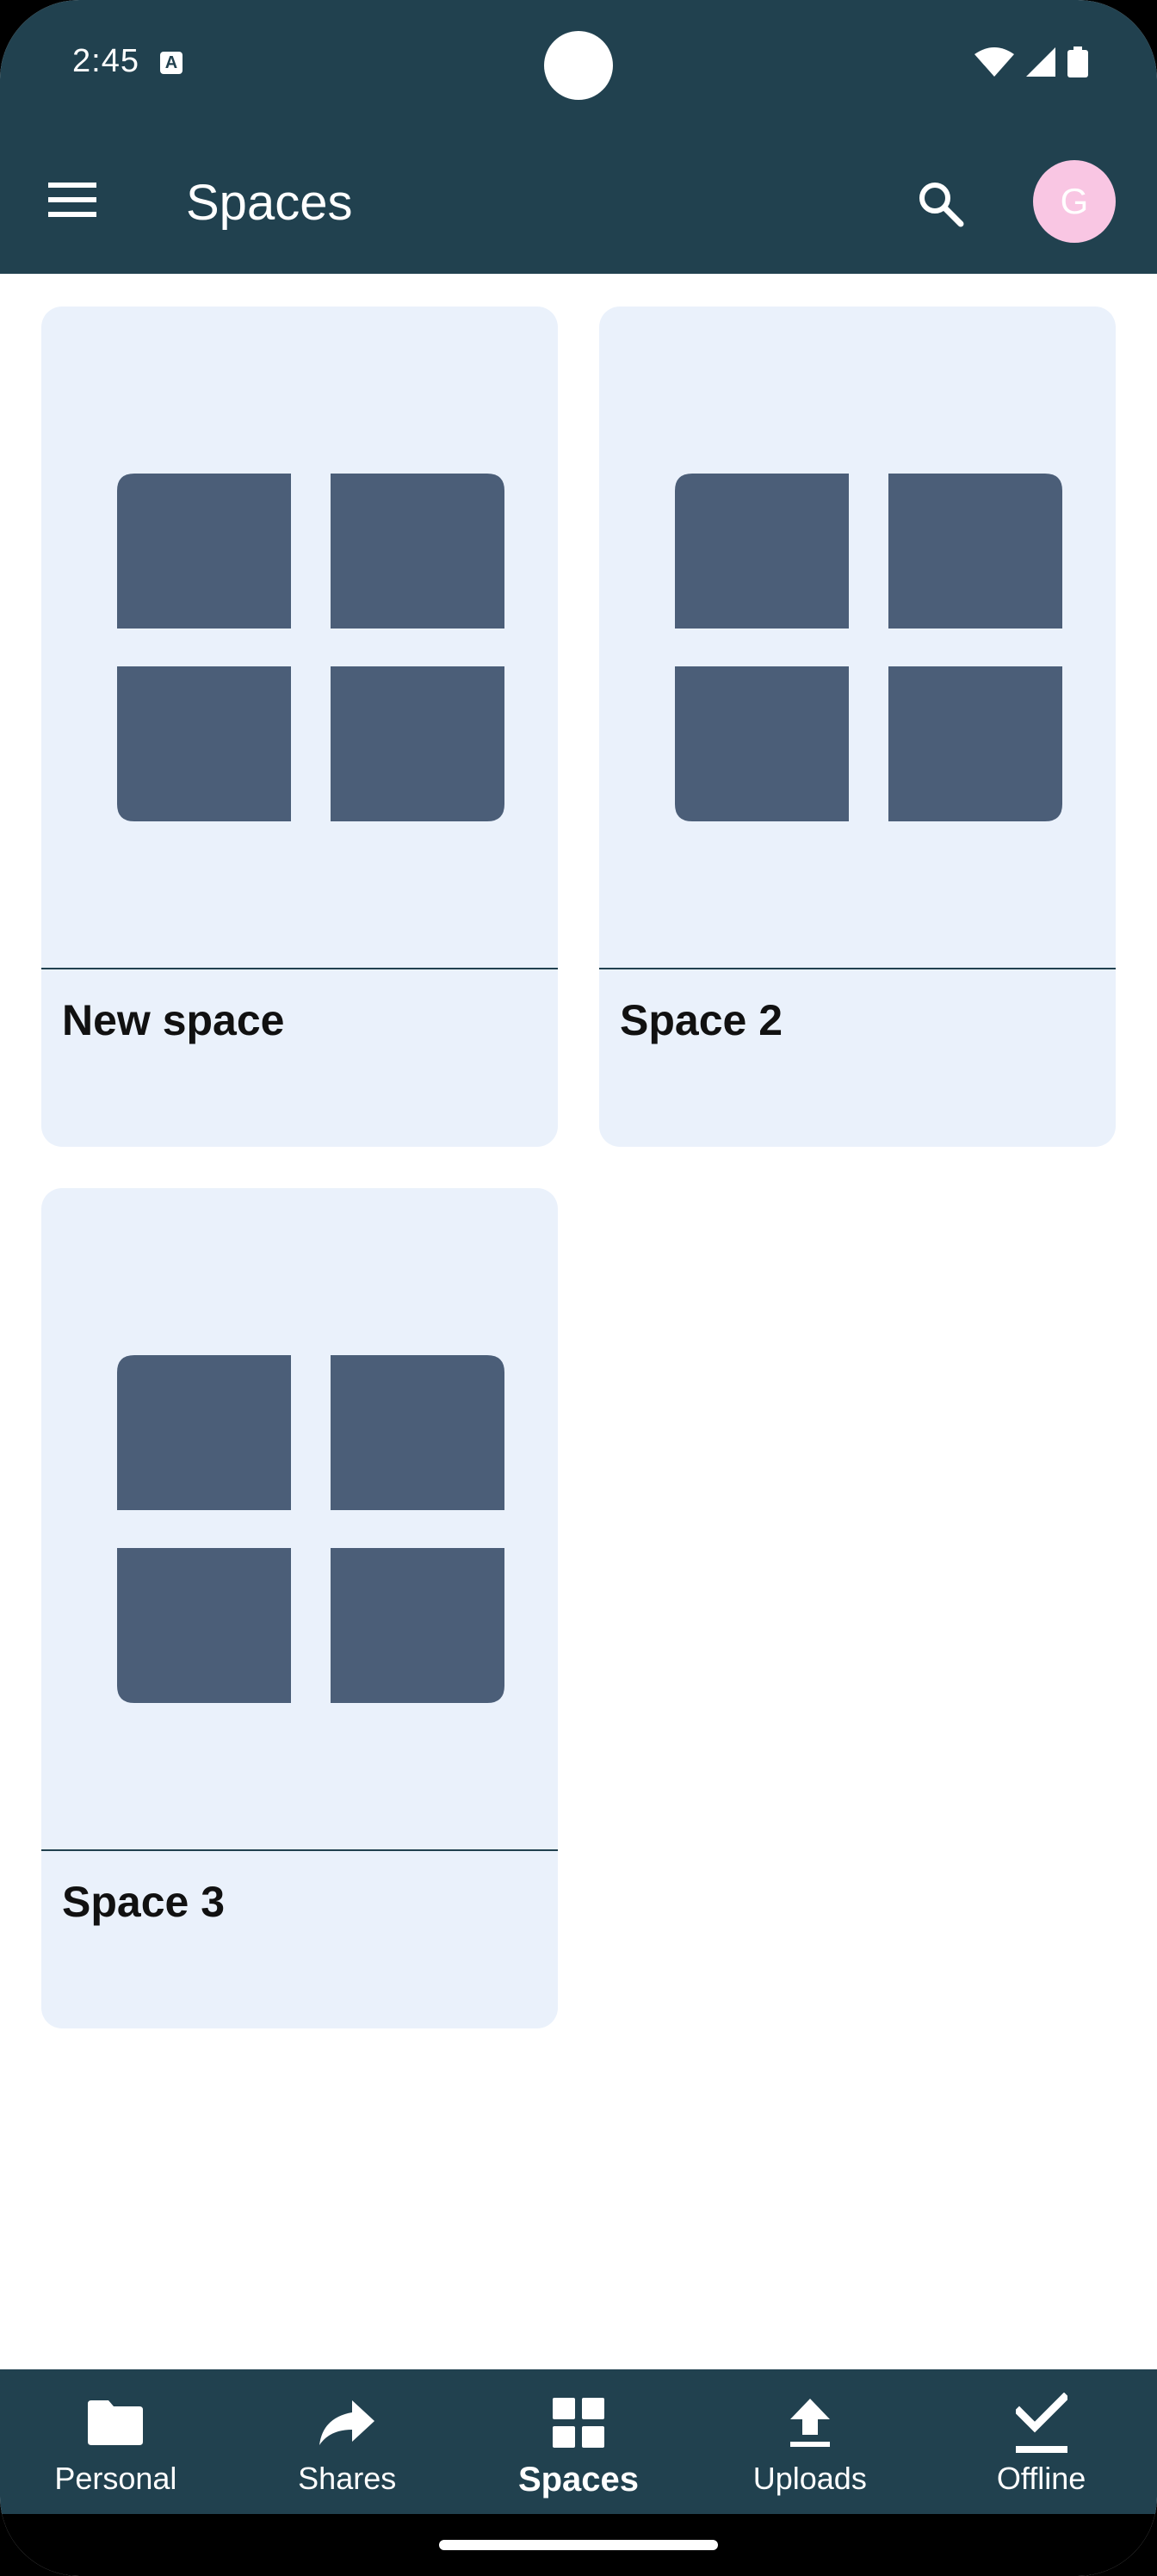 Image resolution: width=1157 pixels, height=2576 pixels. Describe the element at coordinates (269, 203) in the screenshot. I see `page-title: Spaces` at that location.